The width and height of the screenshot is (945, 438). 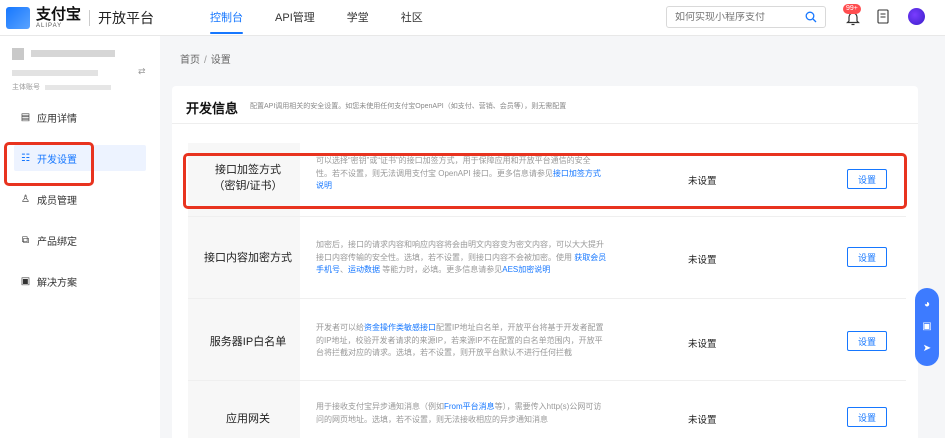 What do you see at coordinates (55, 73) in the screenshot?
I see `app-id-redacted` at bounding box center [55, 73].